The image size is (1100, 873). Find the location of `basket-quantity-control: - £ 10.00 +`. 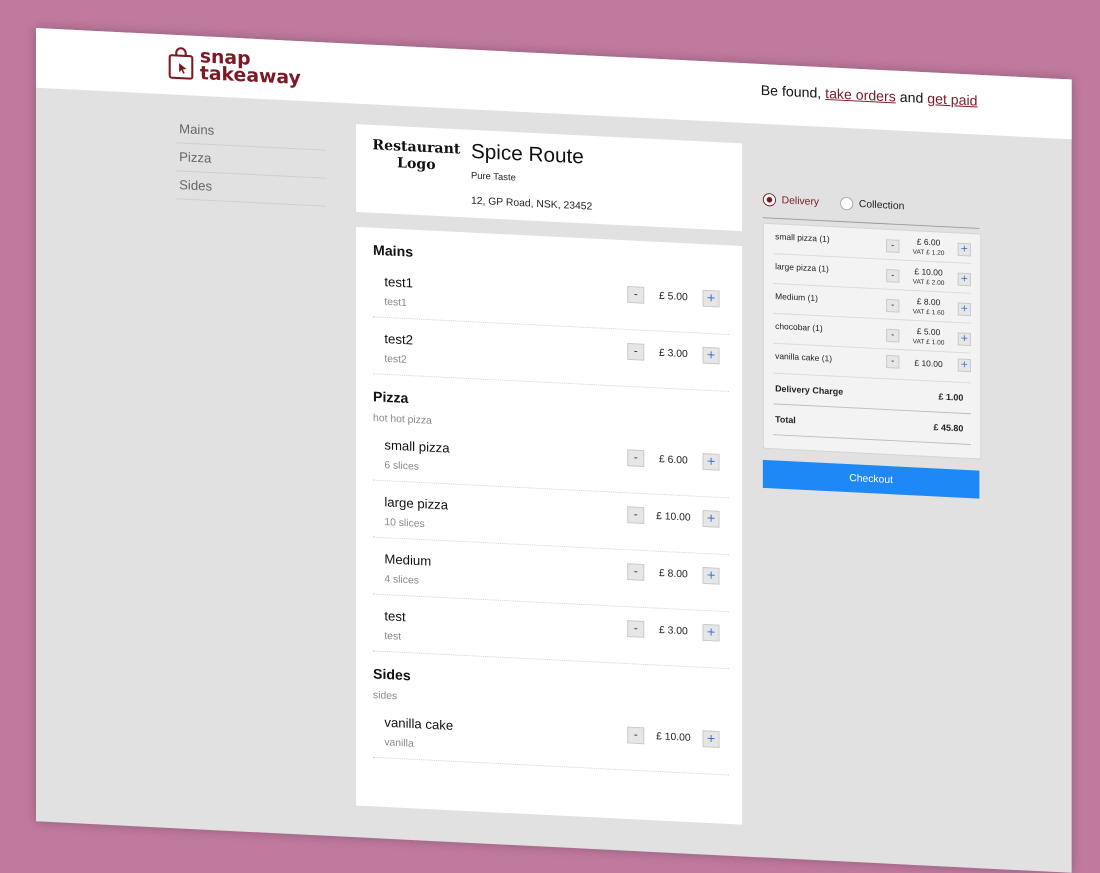

basket-quantity-control: - £ 10.00 + is located at coordinates (928, 363).